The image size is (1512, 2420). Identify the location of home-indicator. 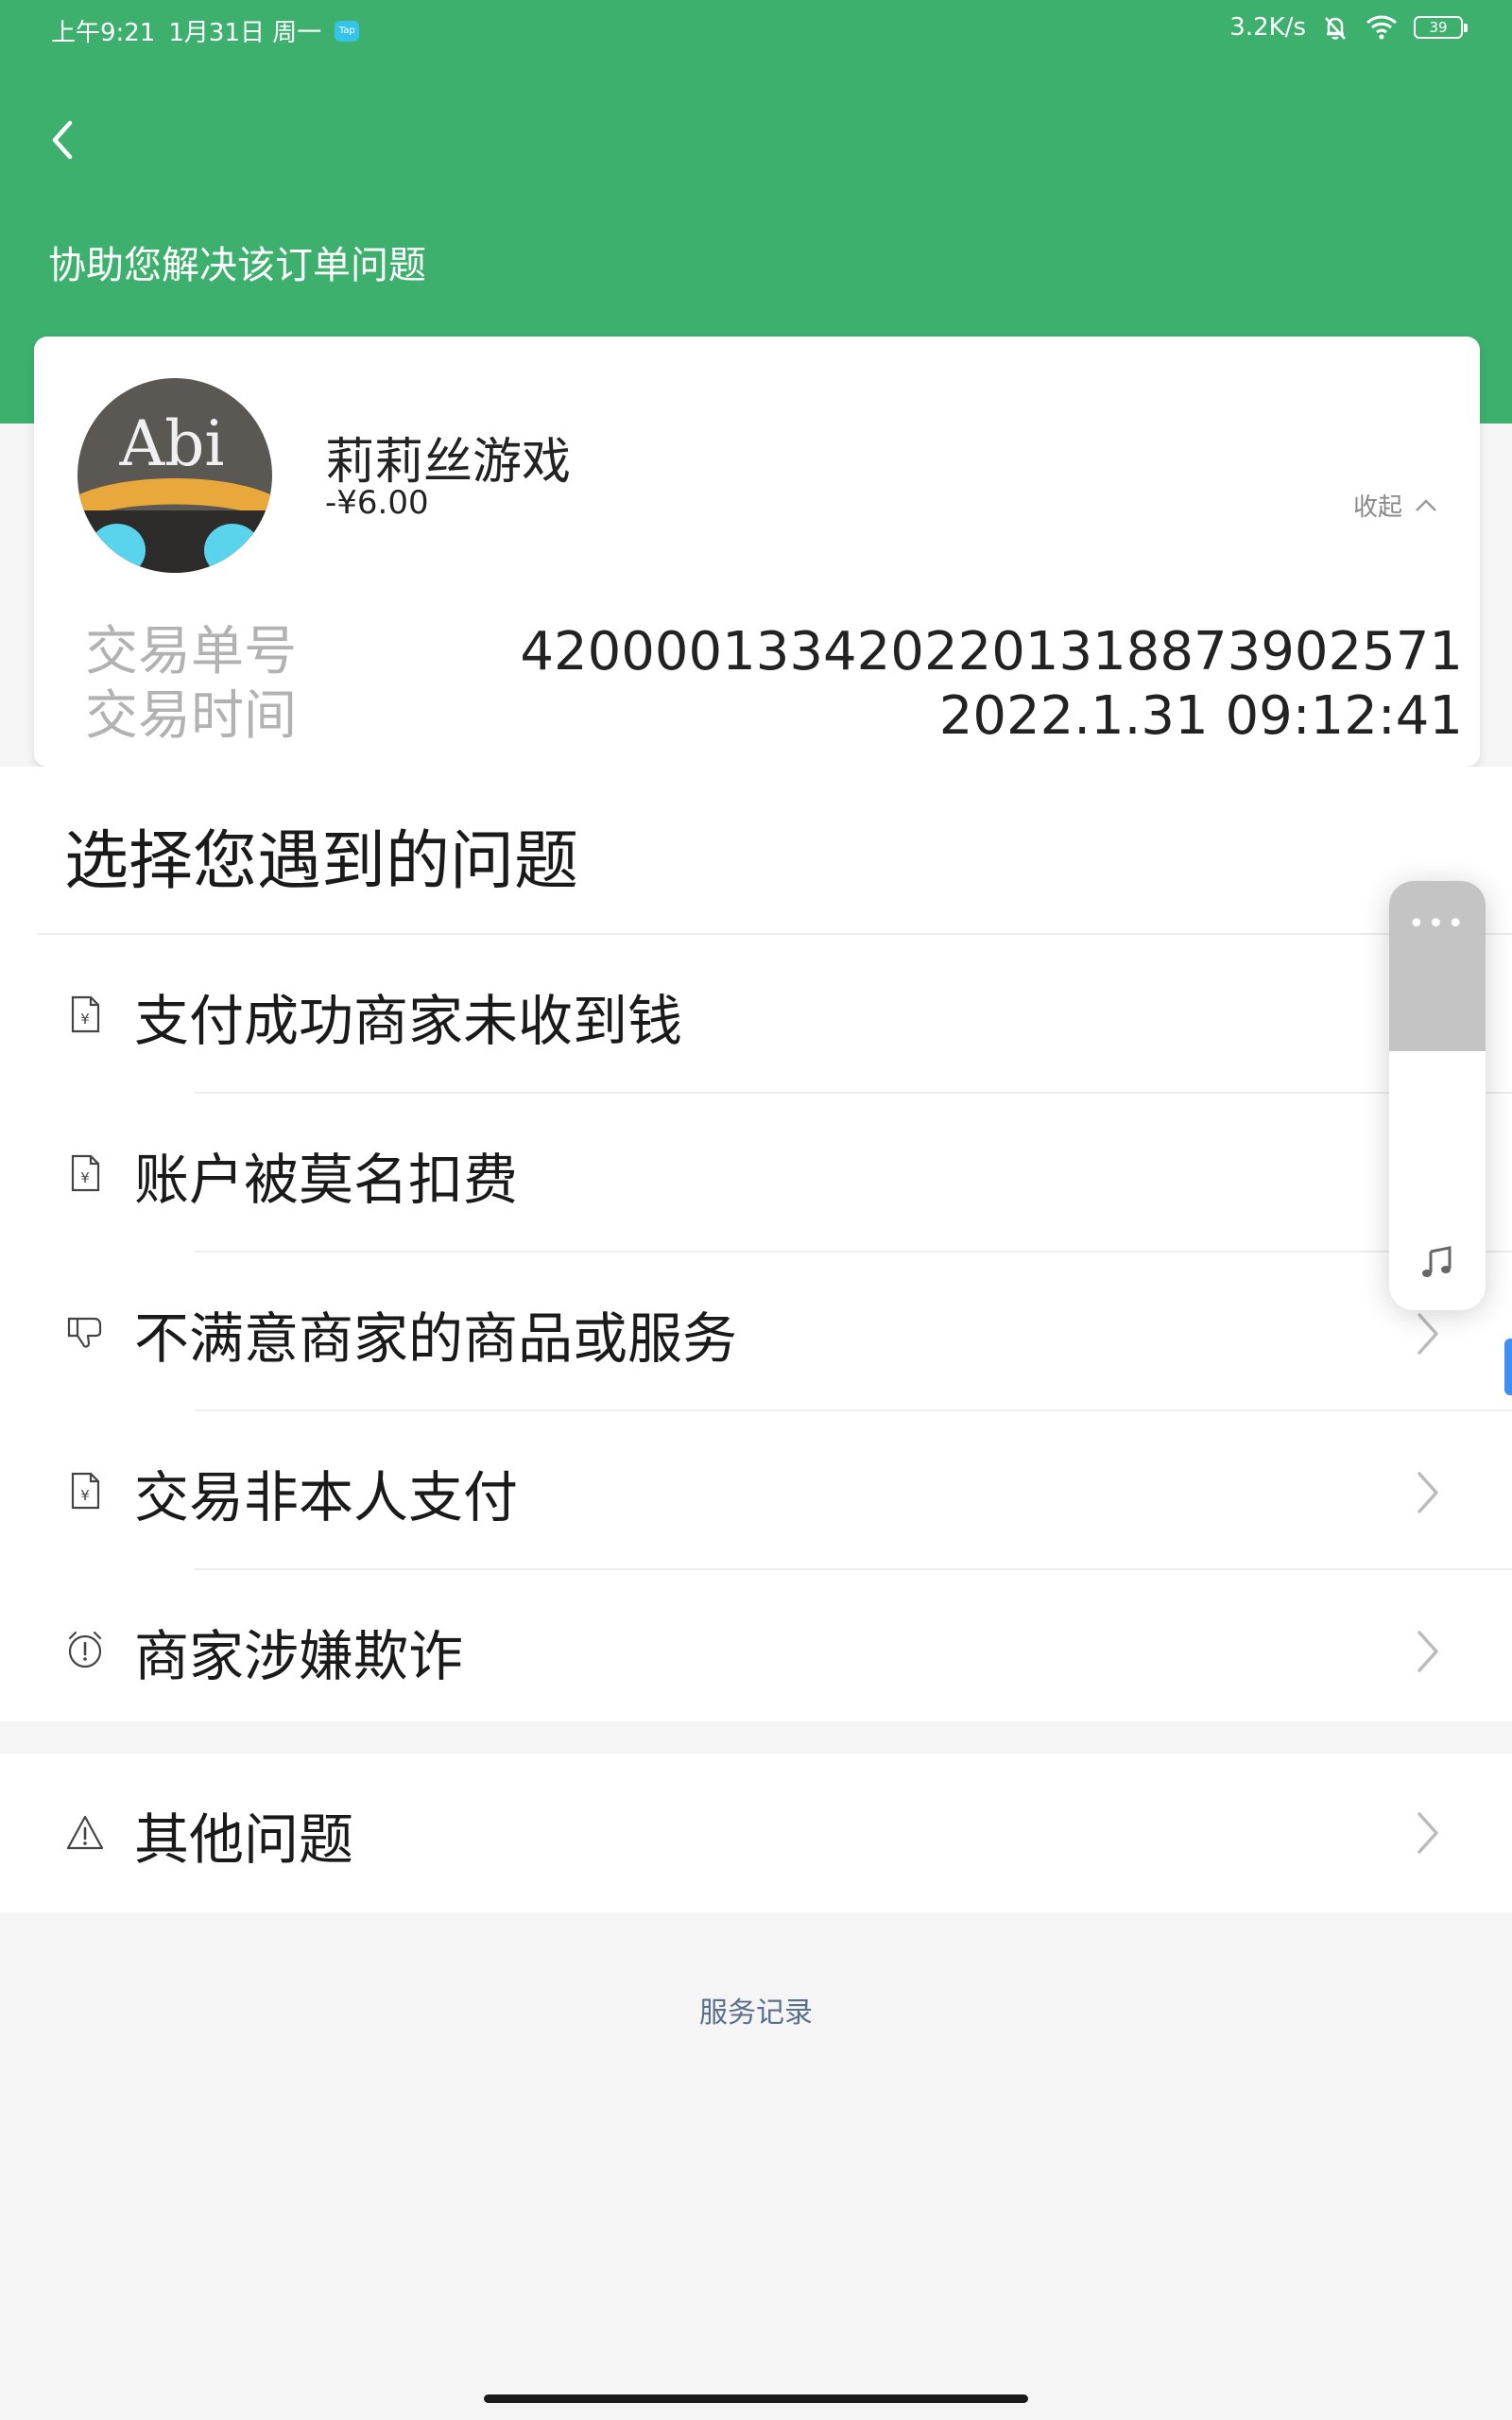
(756, 2398).